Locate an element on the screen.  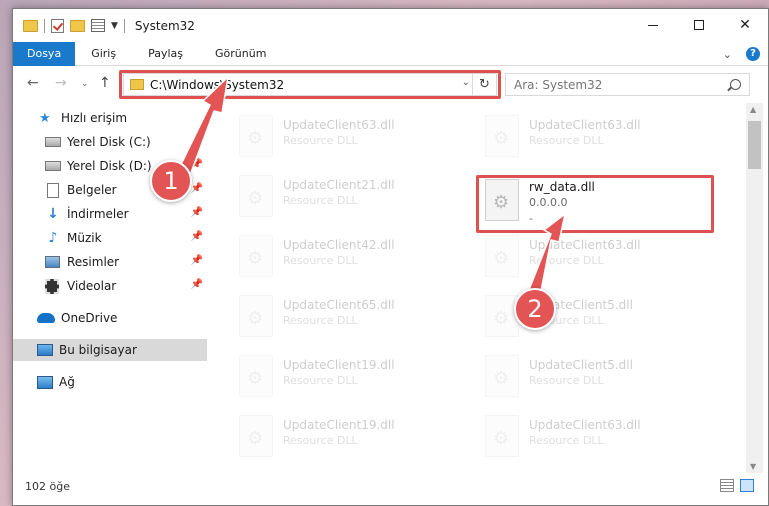
file-name: UpdateClient21.dll is located at coordinates (339, 185).